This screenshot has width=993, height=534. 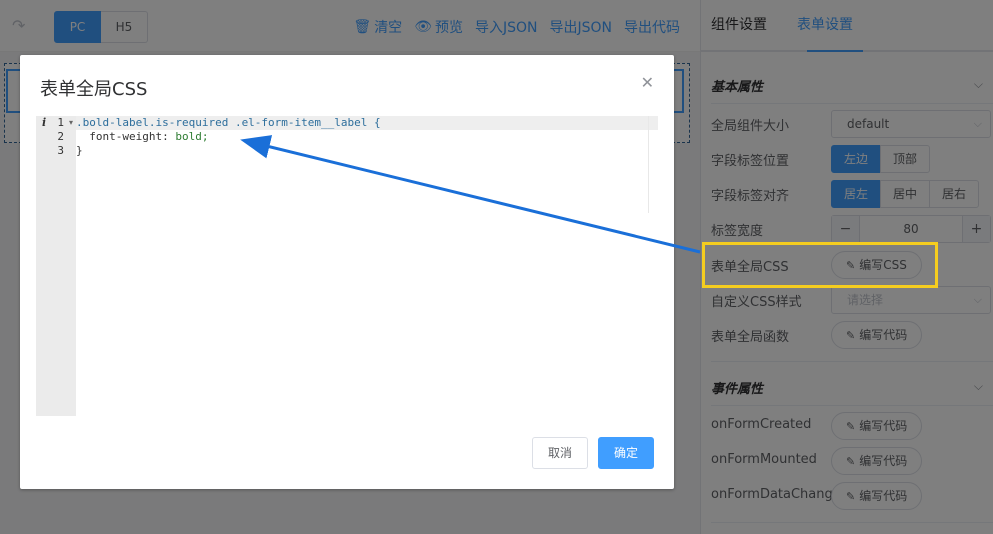 What do you see at coordinates (647, 82) in the screenshot?
I see `close-icon: ✕` at bounding box center [647, 82].